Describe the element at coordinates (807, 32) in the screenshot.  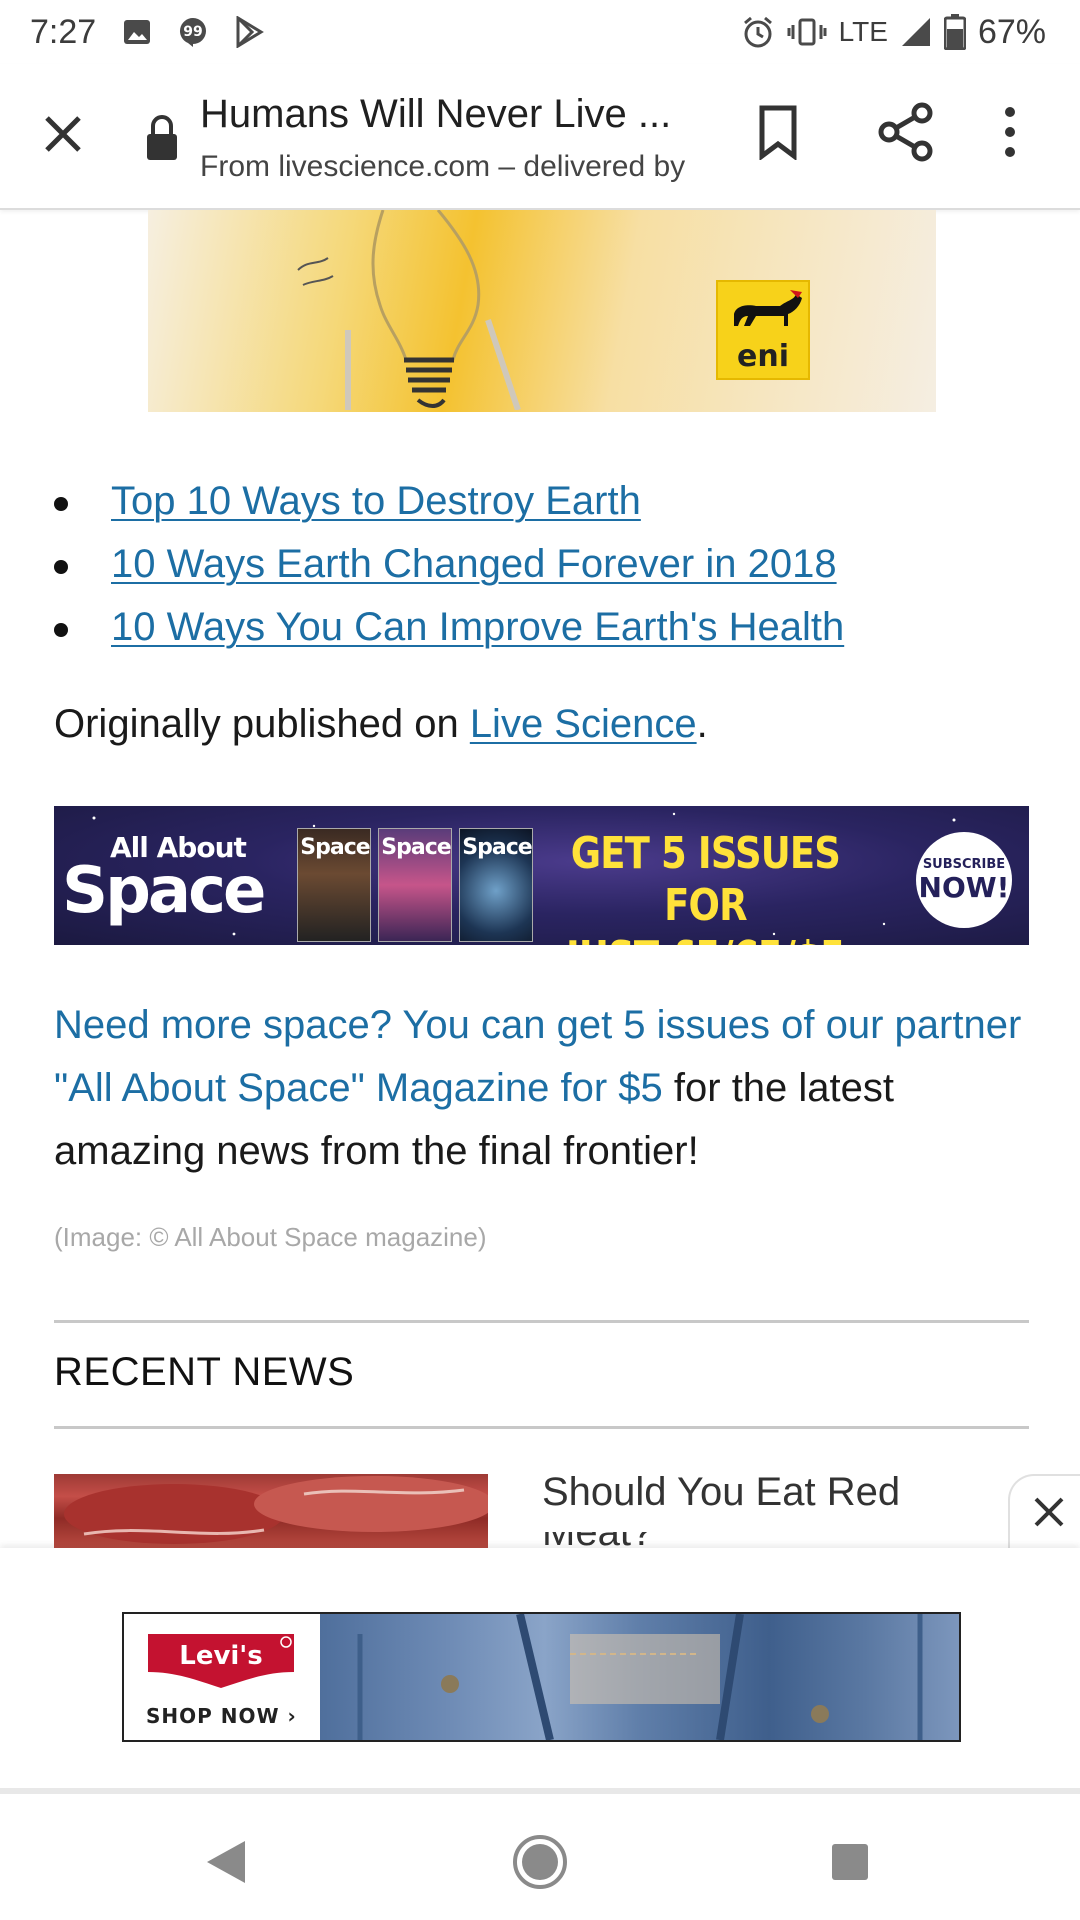
I see `vibrate-icon` at that location.